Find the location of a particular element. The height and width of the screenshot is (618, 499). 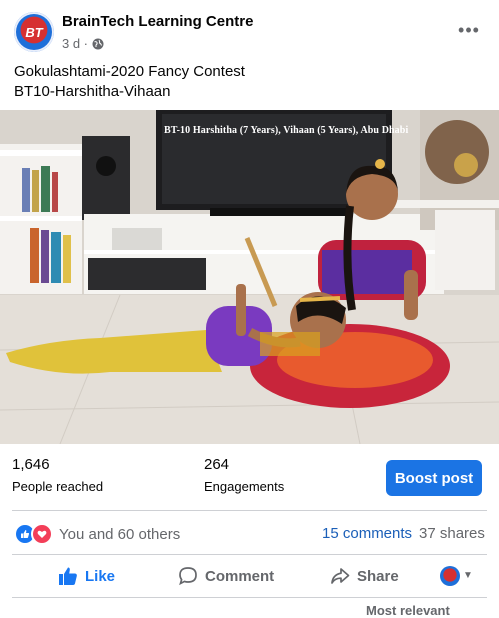

post-text-line2: BT10-Harshitha-Vihaan is located at coordinates (92, 91).